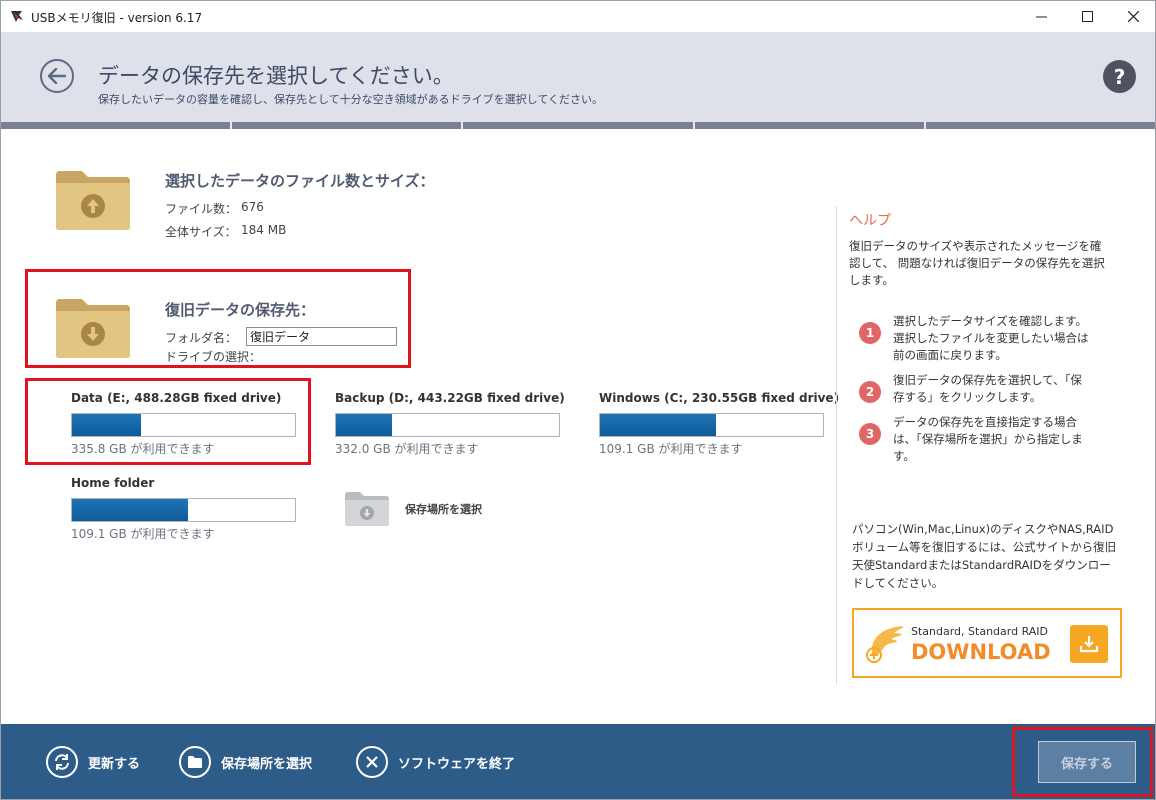  What do you see at coordinates (987, 388) in the screenshot?
I see `step-text: 復旧データの保存先を選択して、「保存する」をクリックします。` at bounding box center [987, 388].